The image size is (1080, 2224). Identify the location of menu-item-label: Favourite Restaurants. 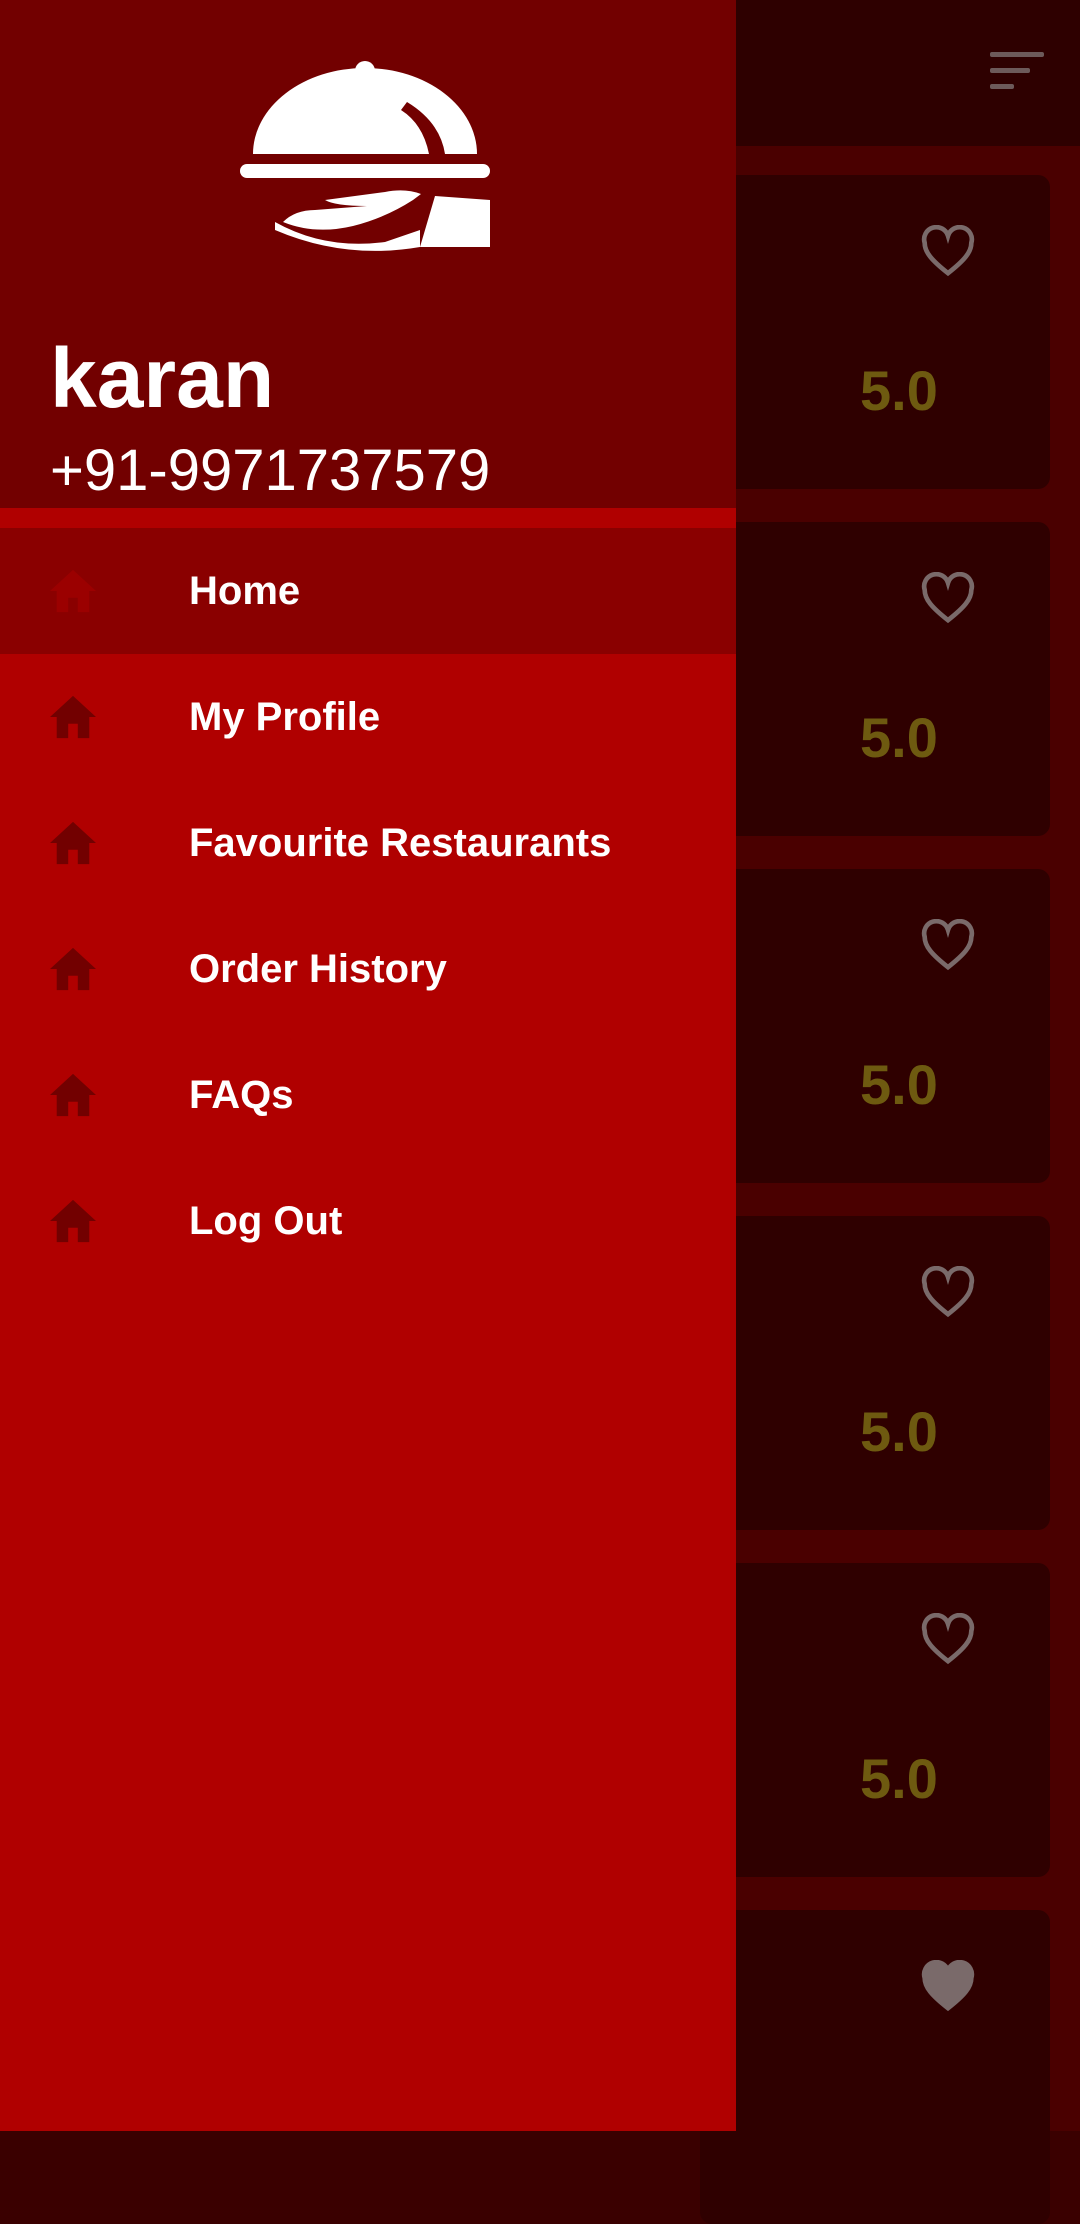
(400, 843).